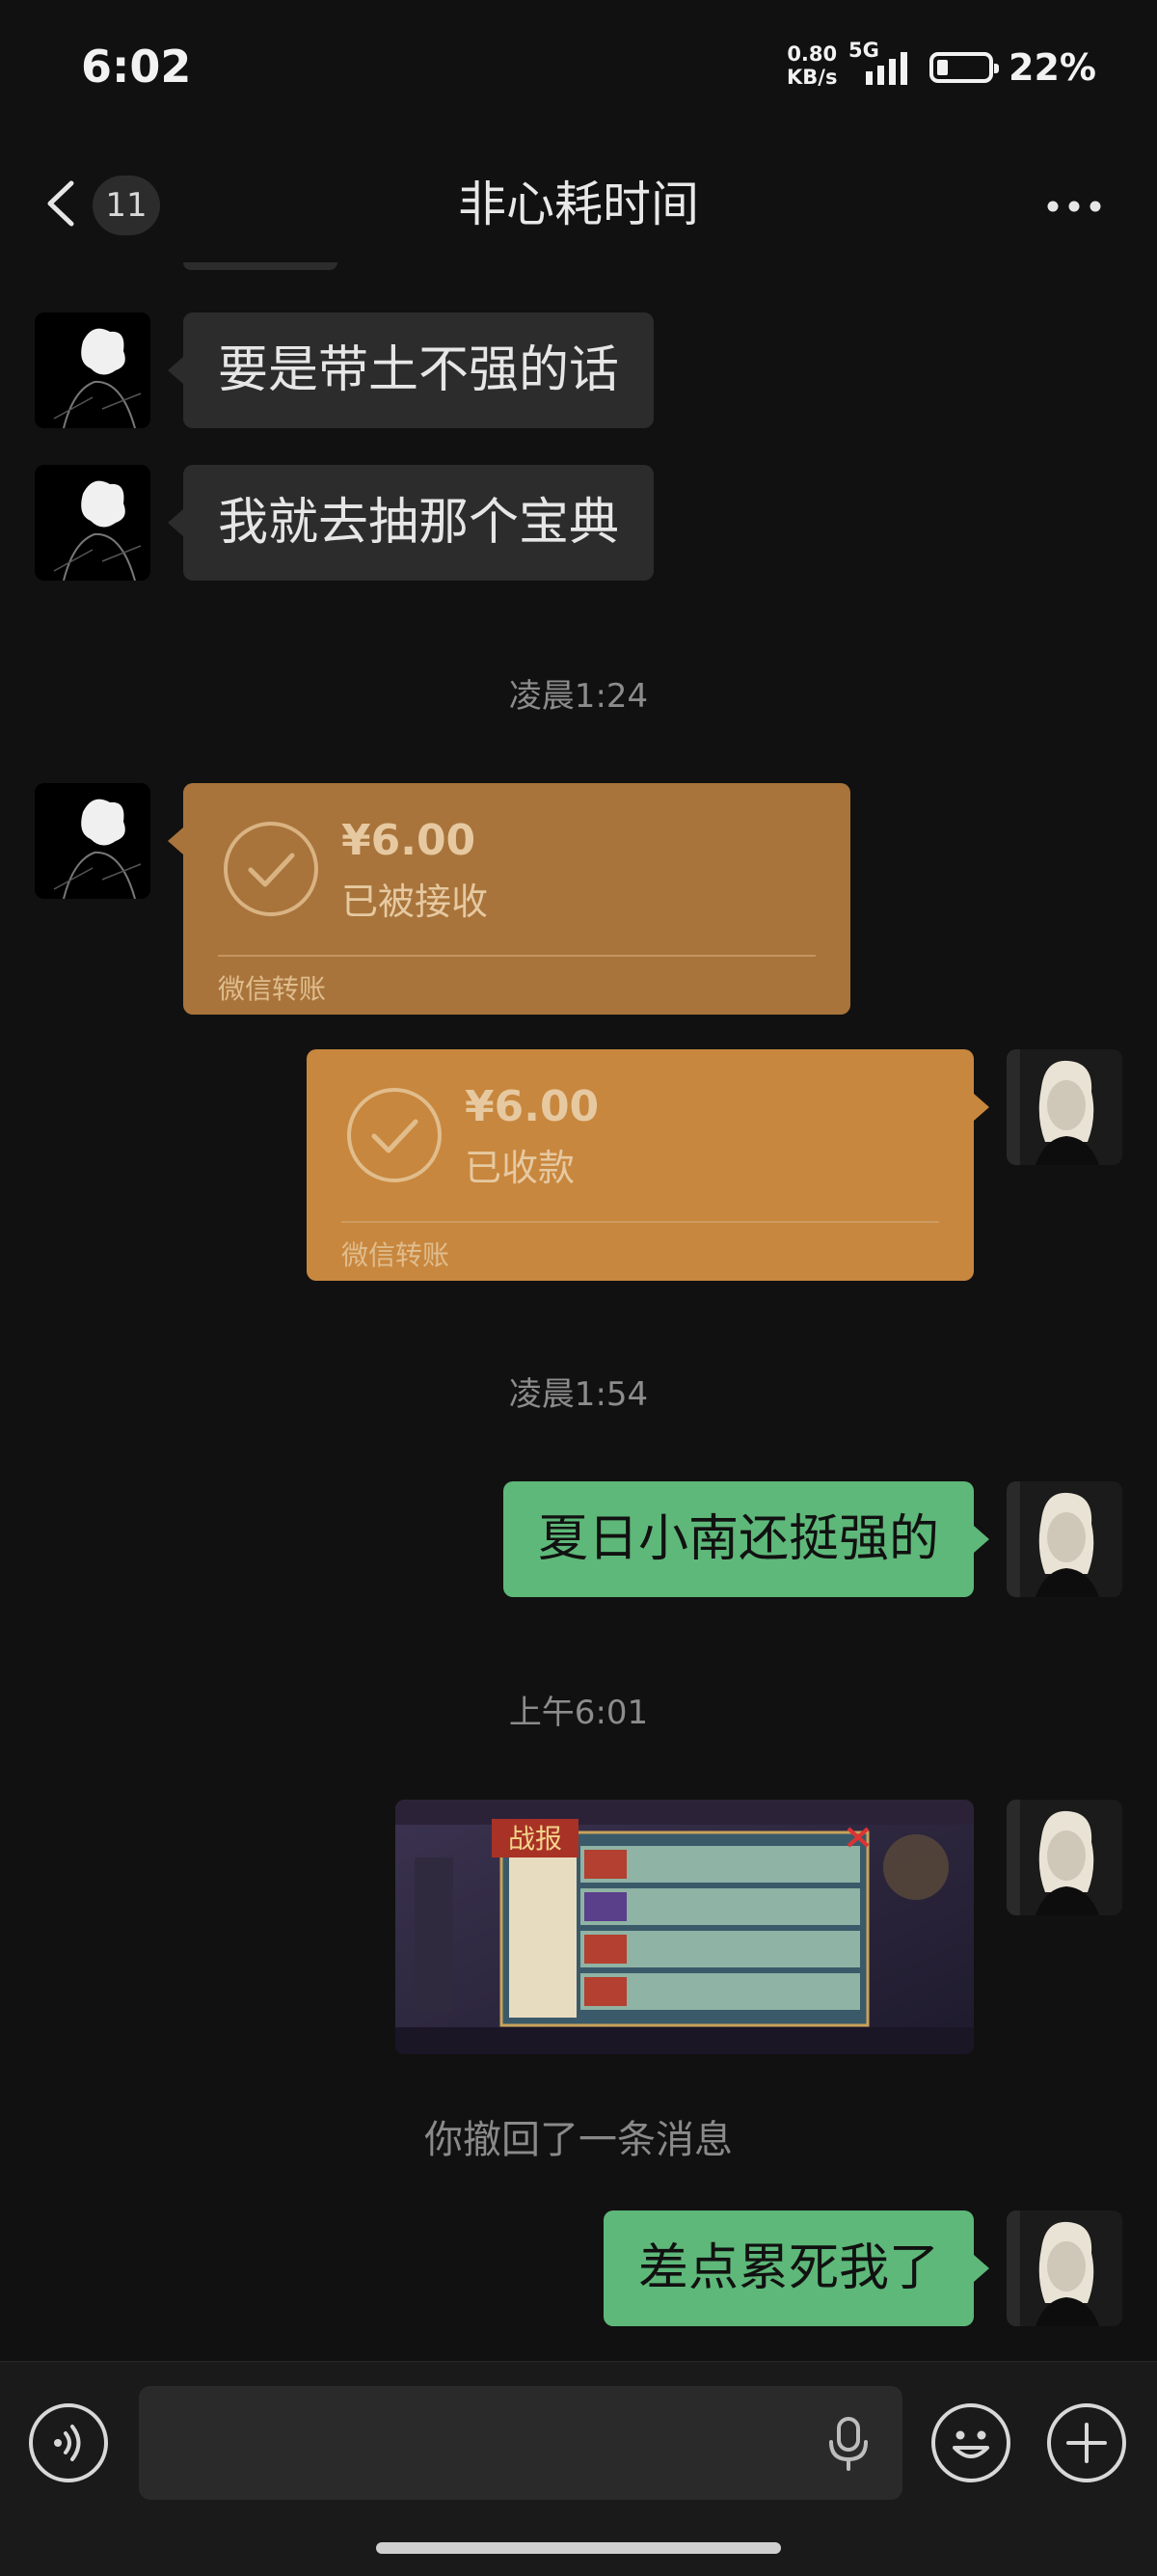 This screenshot has height=2576, width=1157. I want to click on signal-icon, so click(886, 68).